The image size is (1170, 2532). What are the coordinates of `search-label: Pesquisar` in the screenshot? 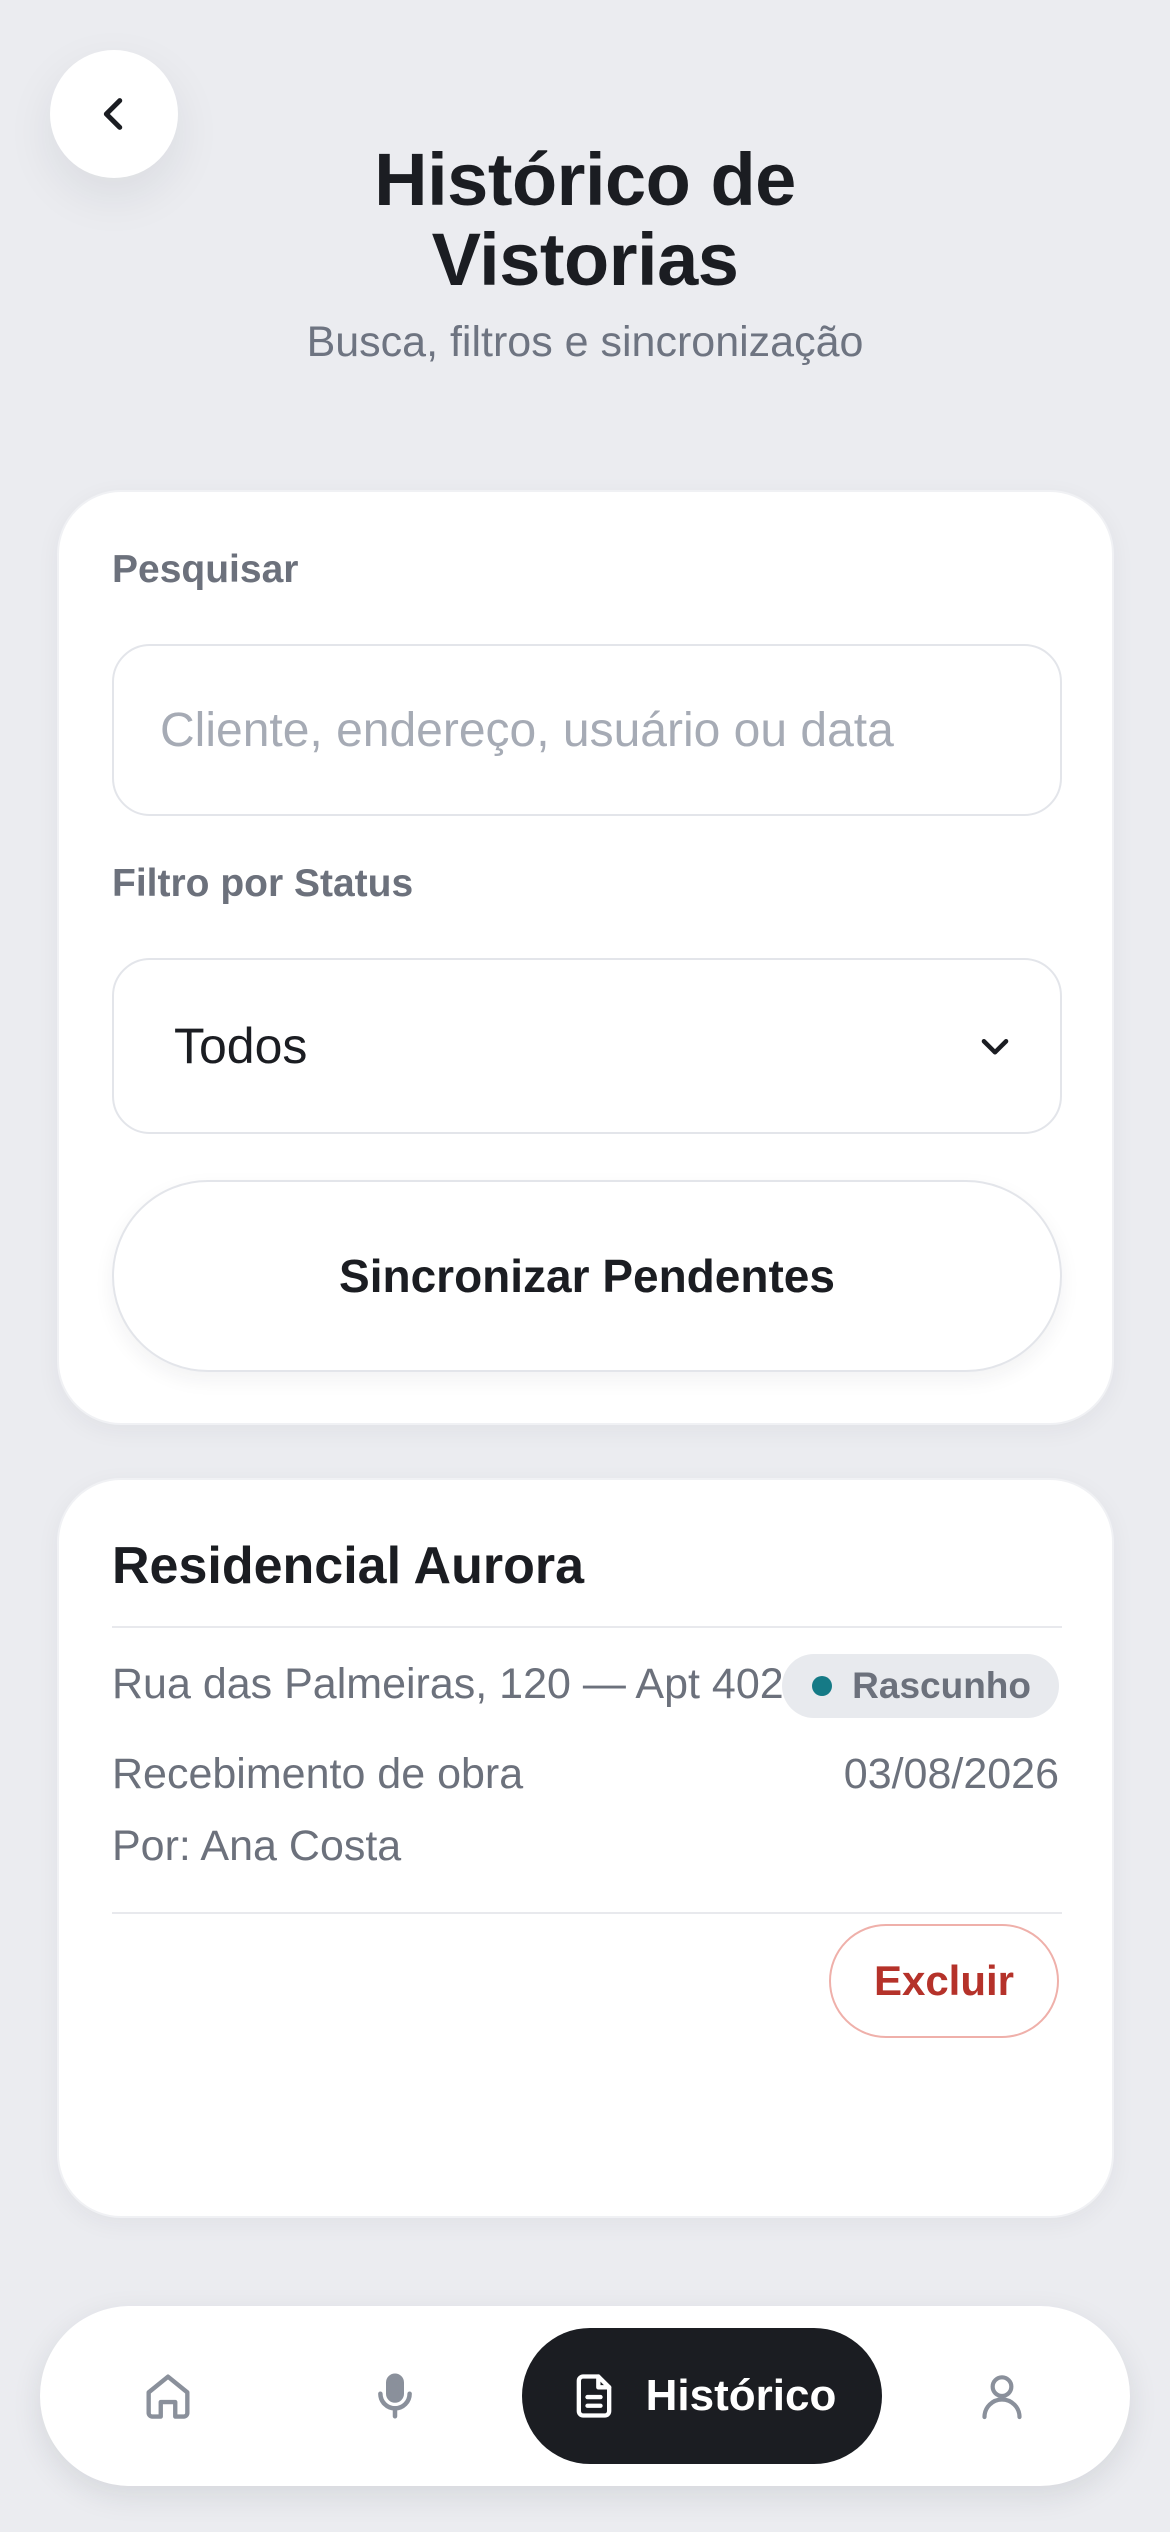 It's located at (205, 569).